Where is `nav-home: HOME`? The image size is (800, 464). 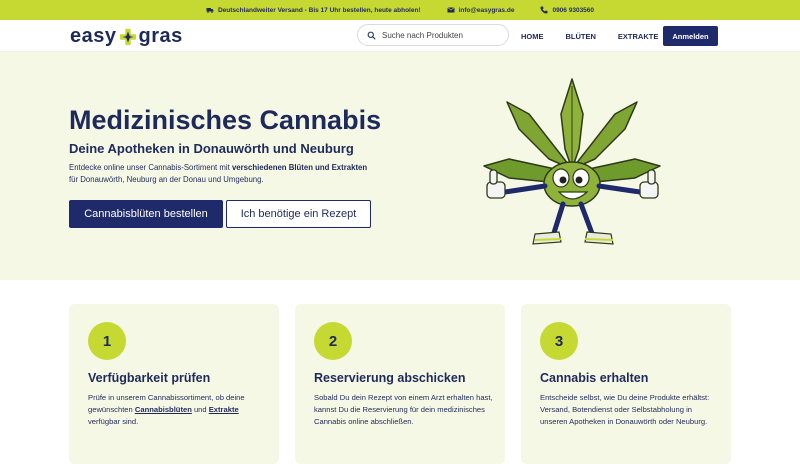
nav-home: HOME is located at coordinates (532, 36).